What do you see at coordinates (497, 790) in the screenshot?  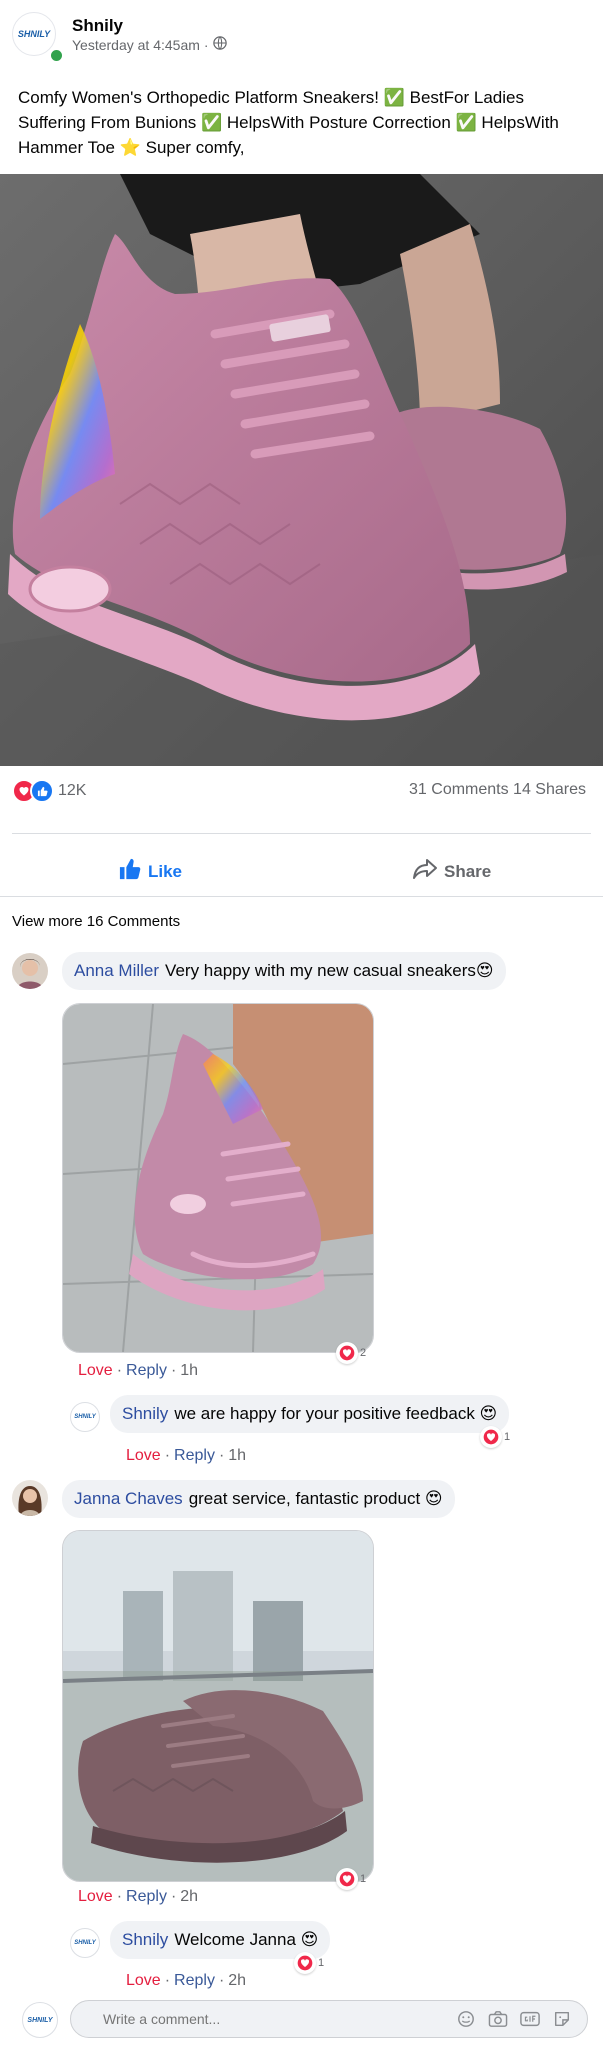 I see `comments-shares-count: 31 Comments 14 Shares` at bounding box center [497, 790].